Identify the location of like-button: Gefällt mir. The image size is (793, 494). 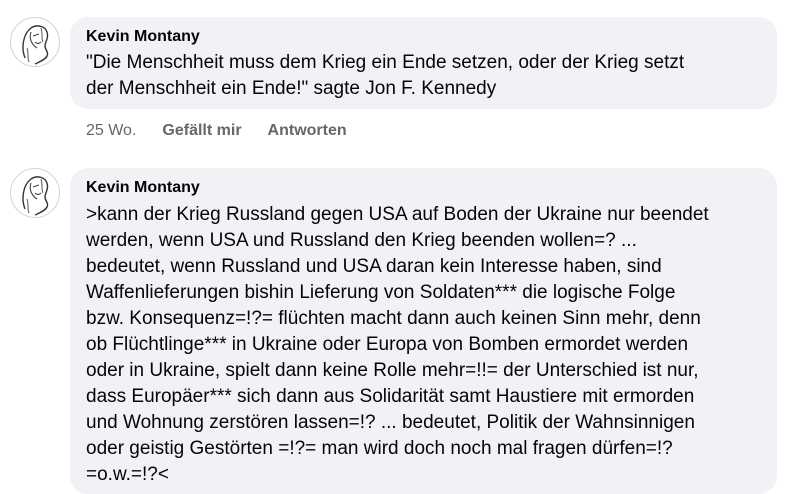
(201, 131).